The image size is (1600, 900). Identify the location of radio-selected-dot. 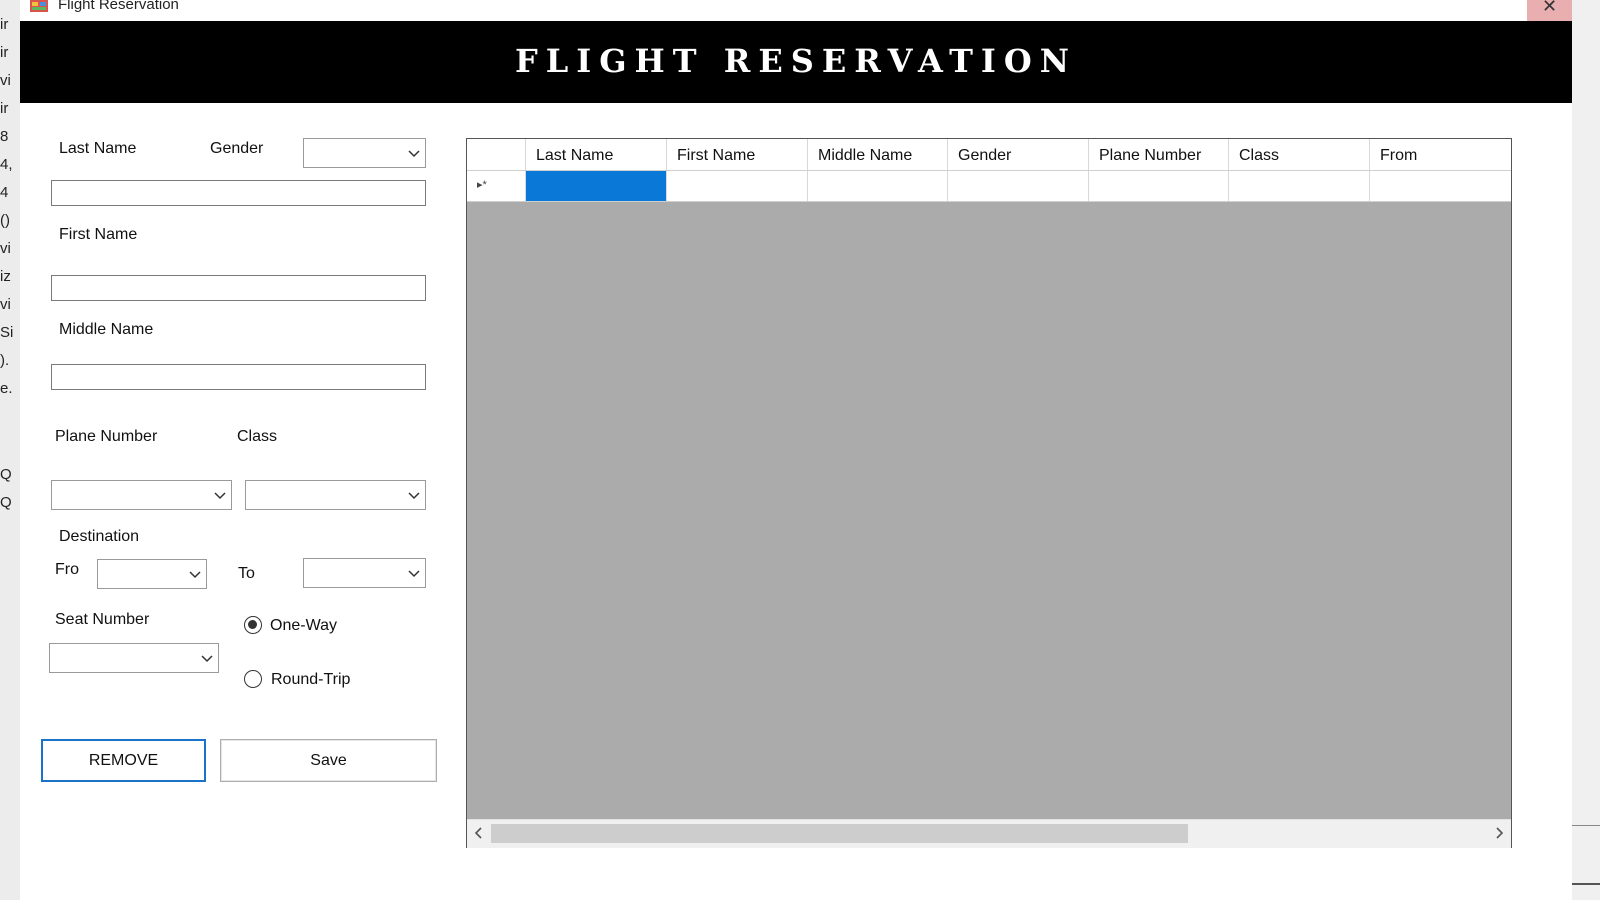
(252, 624).